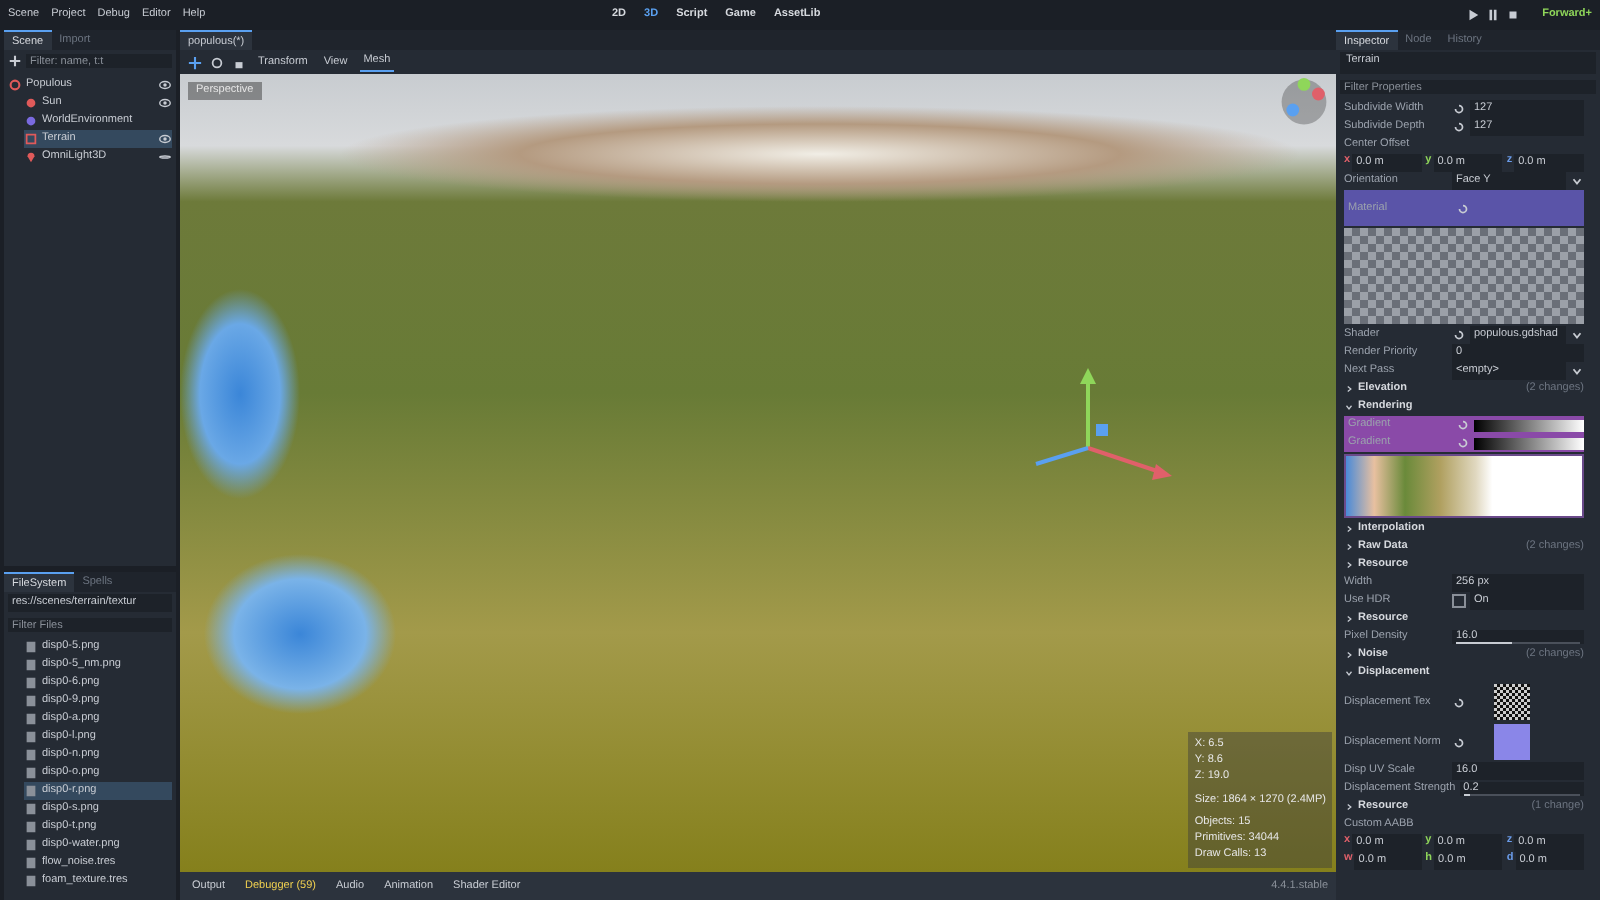 This screenshot has width=1600, height=900. What do you see at coordinates (1473, 15) in the screenshot?
I see `play-icon` at bounding box center [1473, 15].